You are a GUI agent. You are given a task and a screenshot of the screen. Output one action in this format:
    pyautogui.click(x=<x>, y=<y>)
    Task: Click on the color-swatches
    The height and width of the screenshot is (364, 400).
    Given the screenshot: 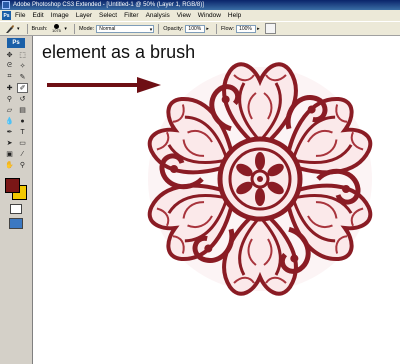 What is the action you would take?
    pyautogui.click(x=16, y=188)
    